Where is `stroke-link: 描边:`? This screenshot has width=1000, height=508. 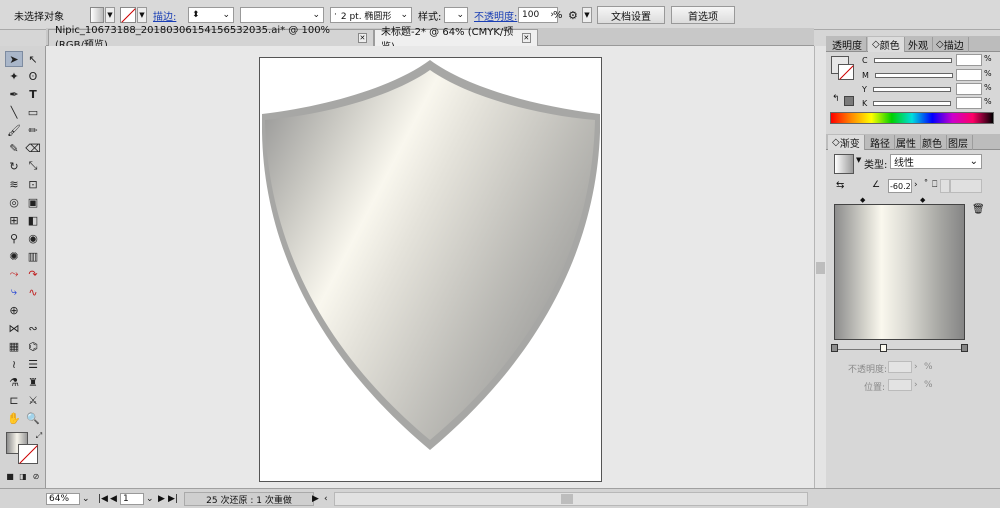 stroke-link: 描边: is located at coordinates (164, 15).